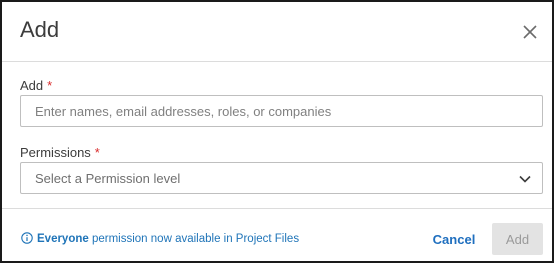 Image resolution: width=554 pixels, height=263 pixels. Describe the element at coordinates (454, 239) in the screenshot. I see `cancel-button: Cancel` at that location.